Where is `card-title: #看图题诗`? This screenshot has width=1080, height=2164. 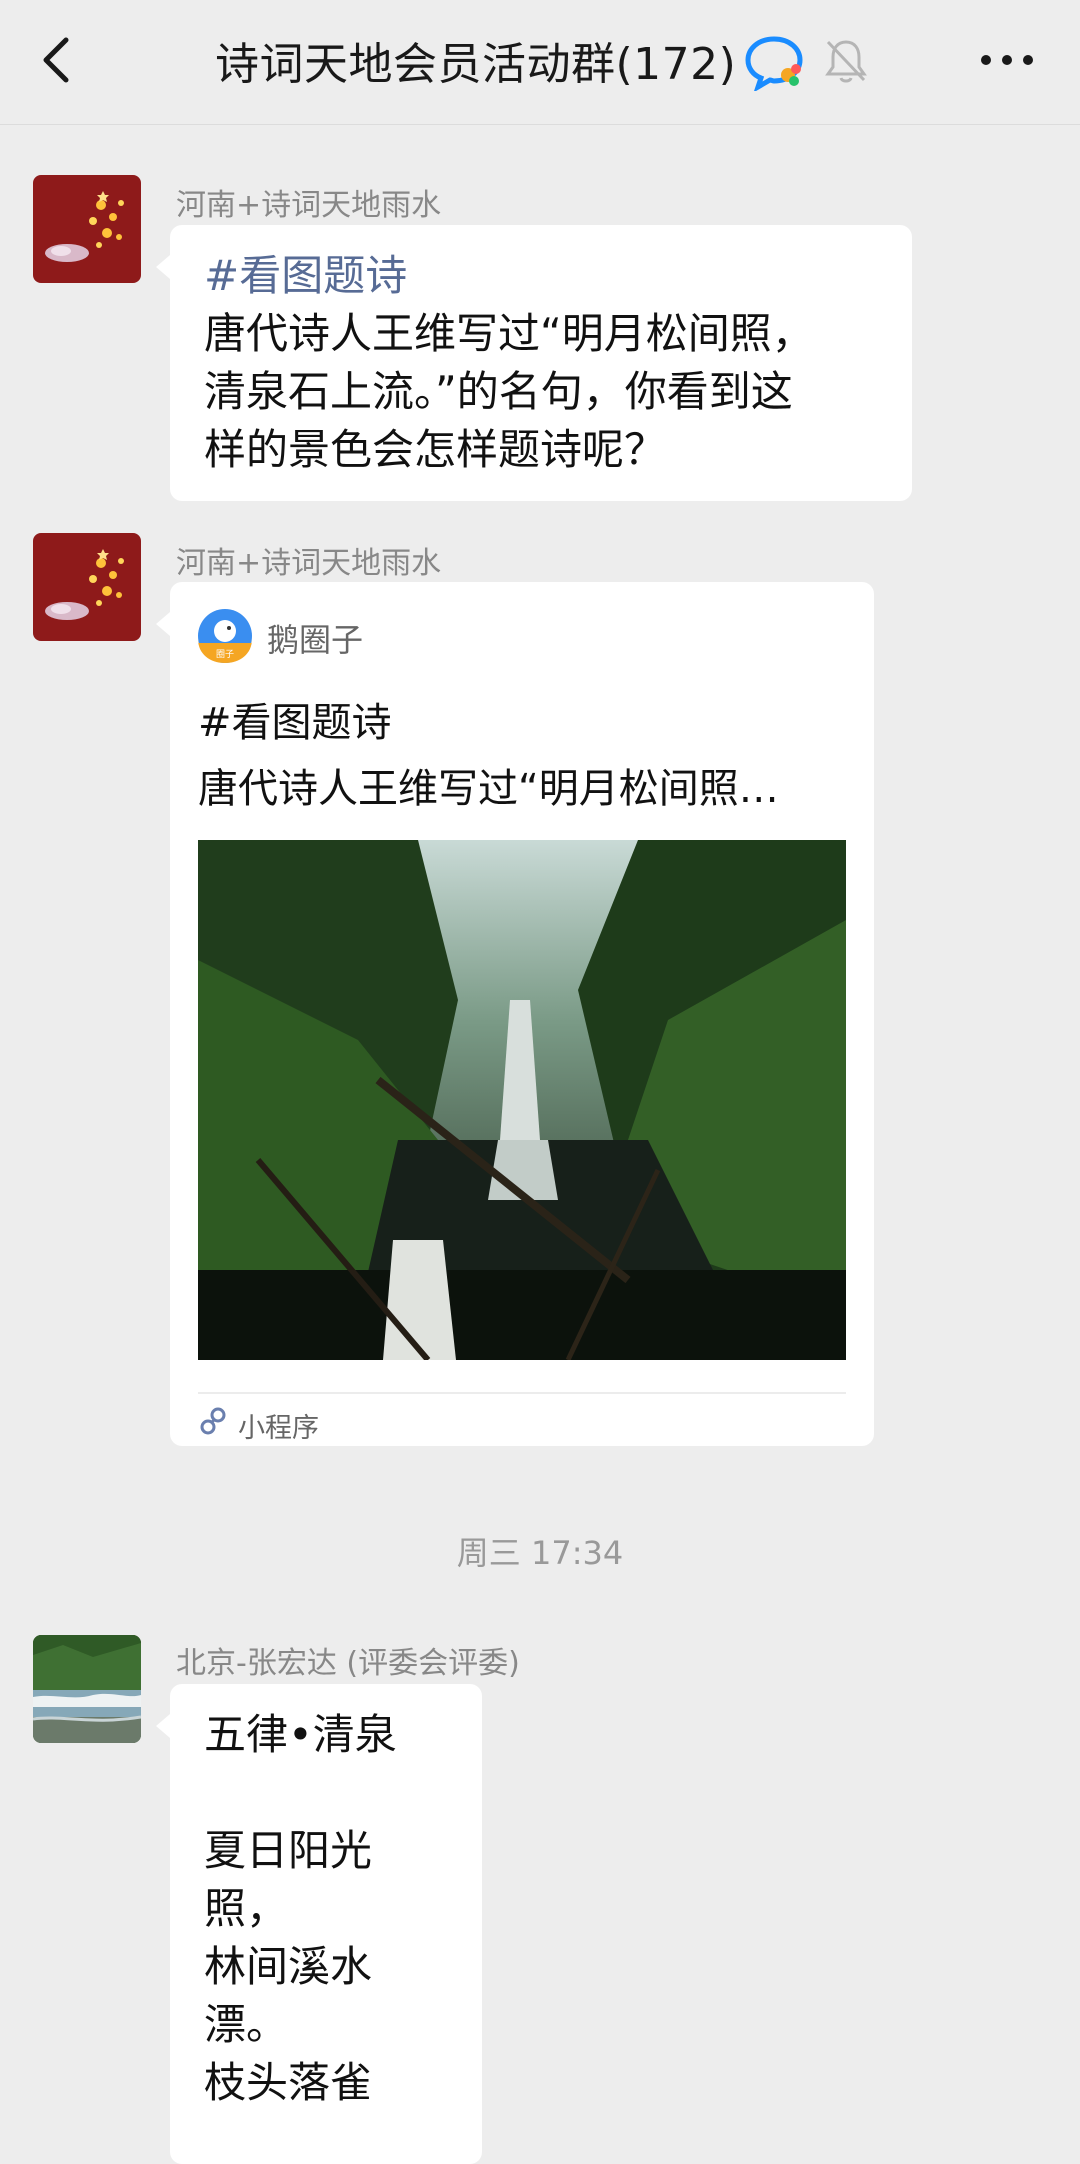 card-title: #看图题诗 is located at coordinates (295, 723).